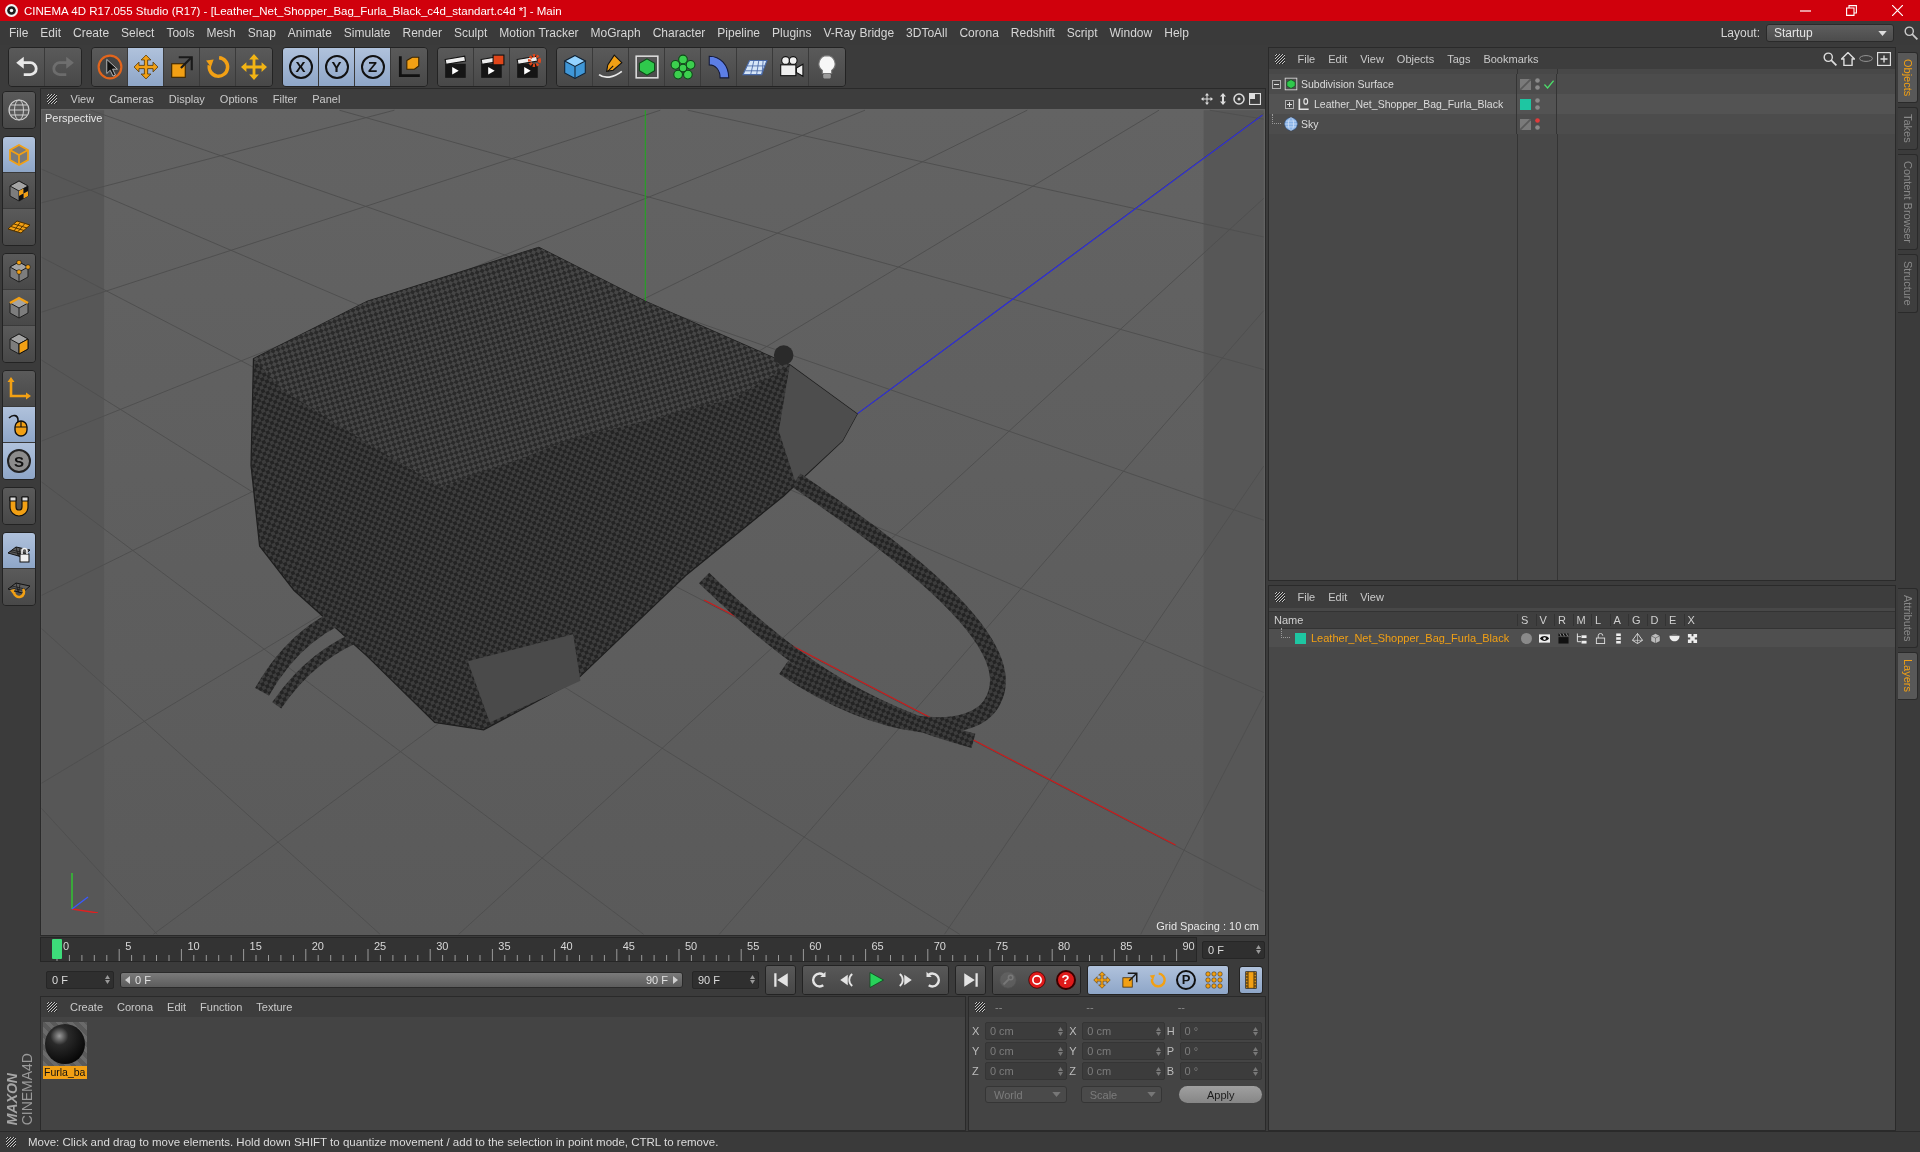  I want to click on search-icon, so click(1830, 58).